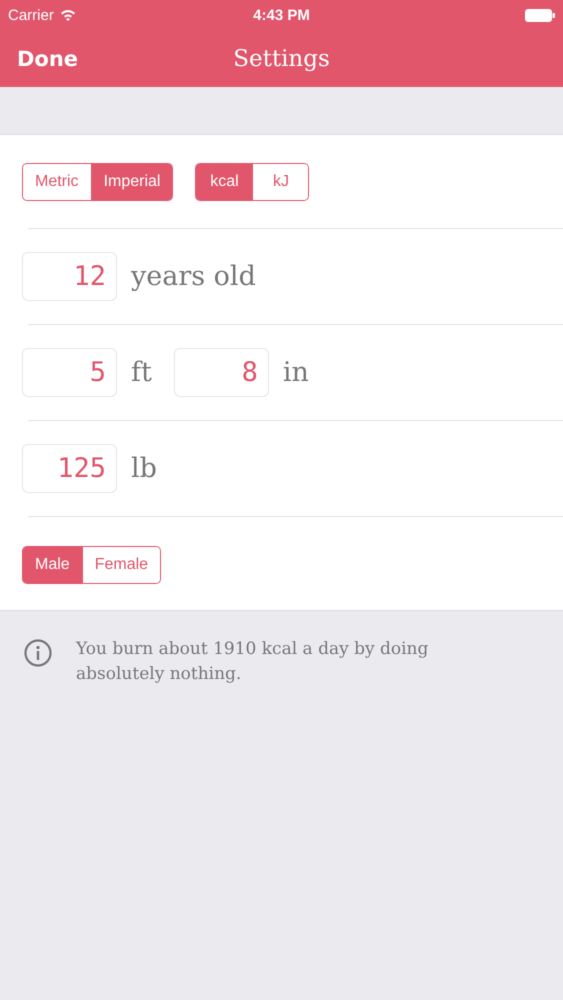  I want to click on number-field: 12, so click(69, 276).